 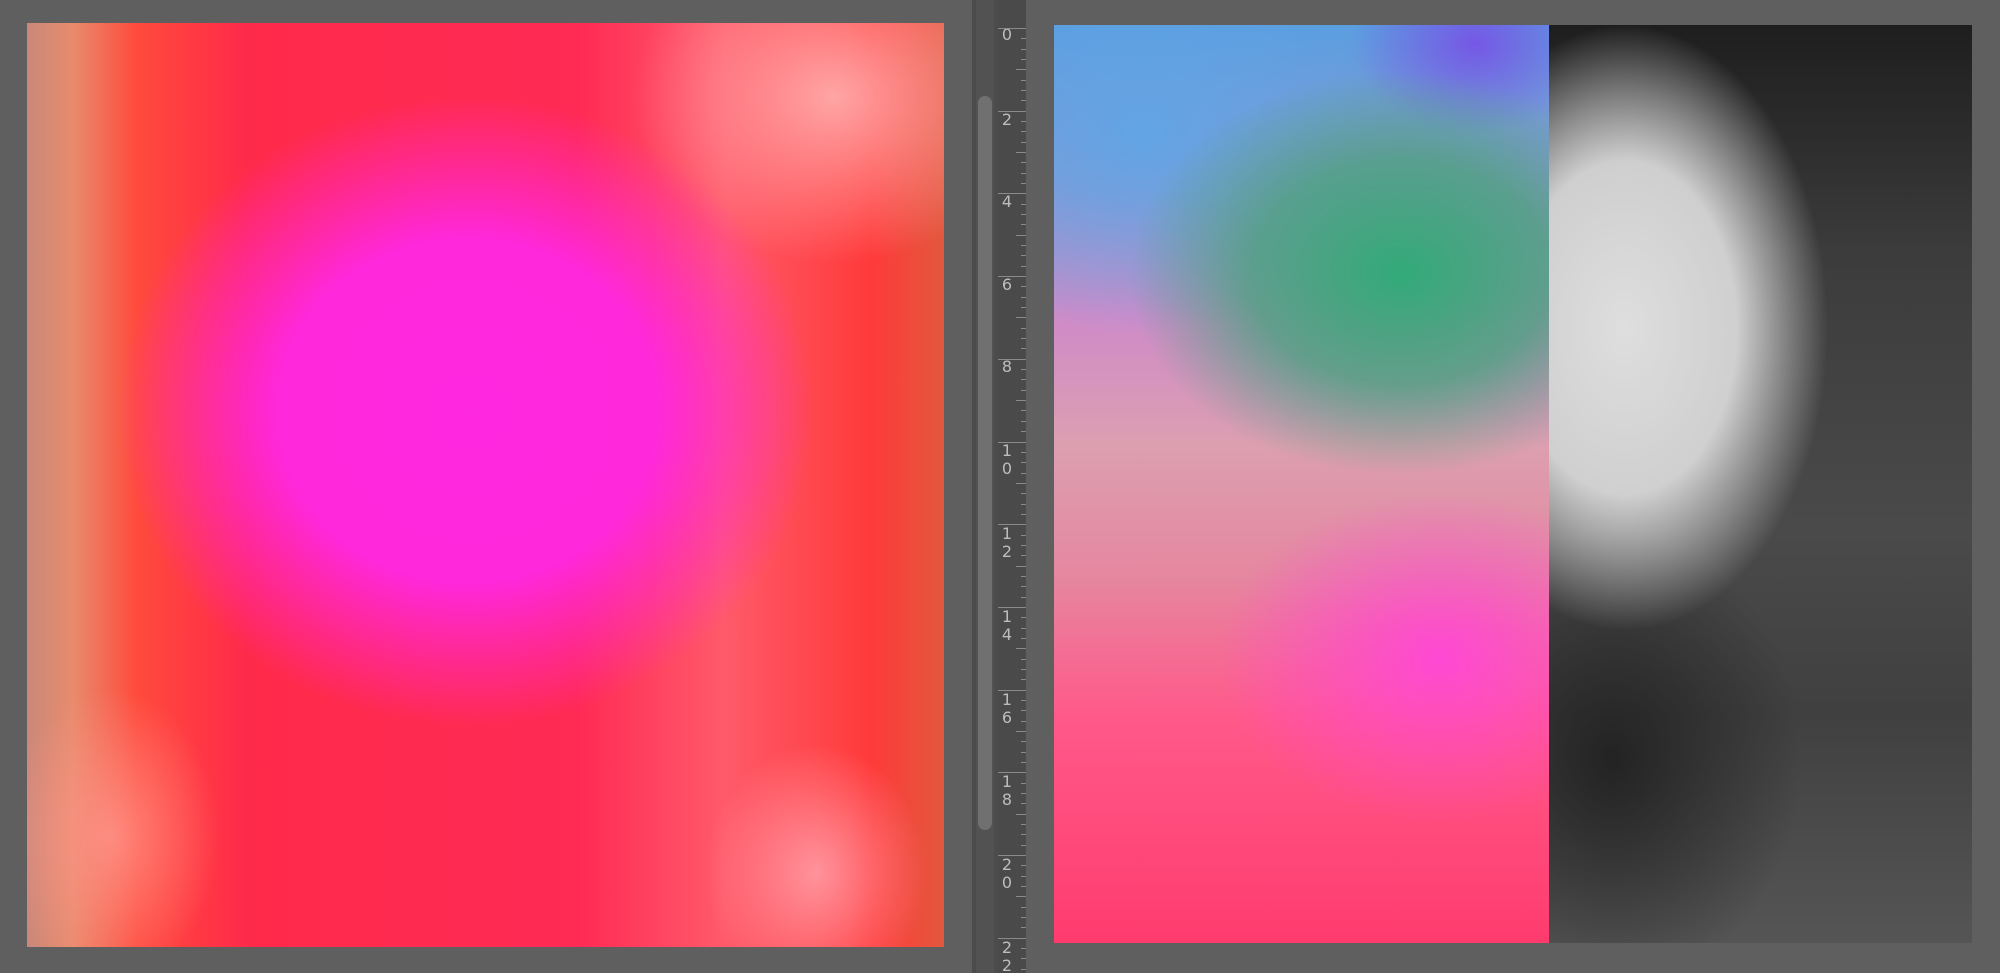 What do you see at coordinates (985, 463) in the screenshot?
I see `scrollbar-thumb` at bounding box center [985, 463].